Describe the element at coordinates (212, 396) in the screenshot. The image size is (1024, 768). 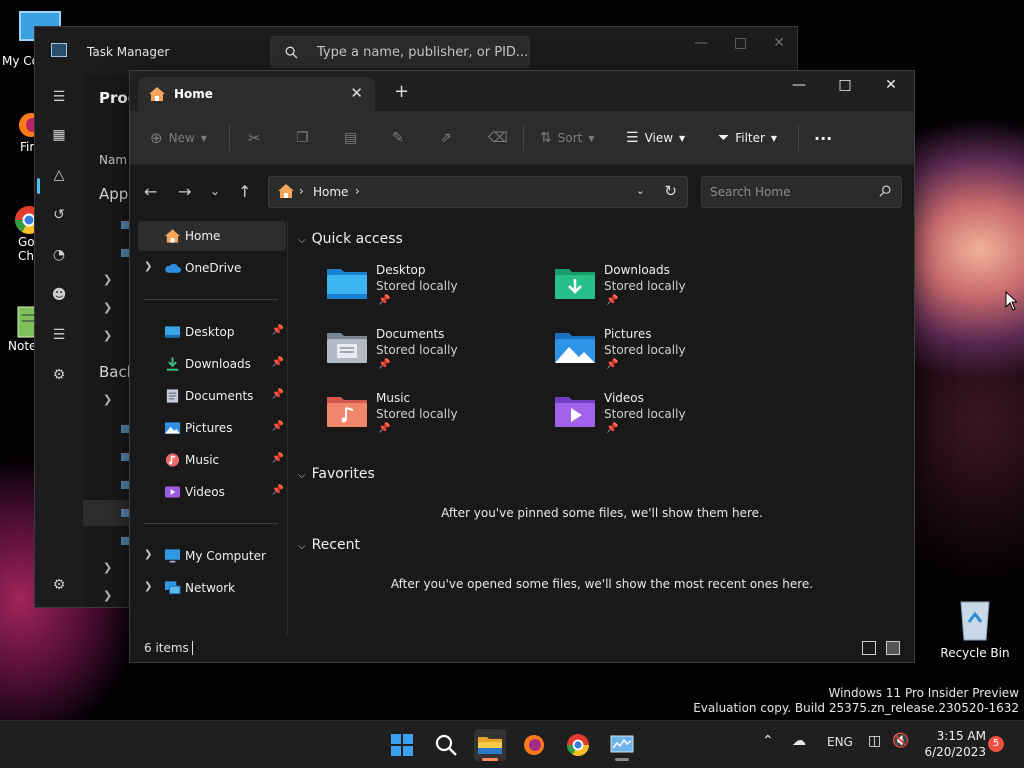
I see `sidebar-item-documents: Documents 📌` at that location.